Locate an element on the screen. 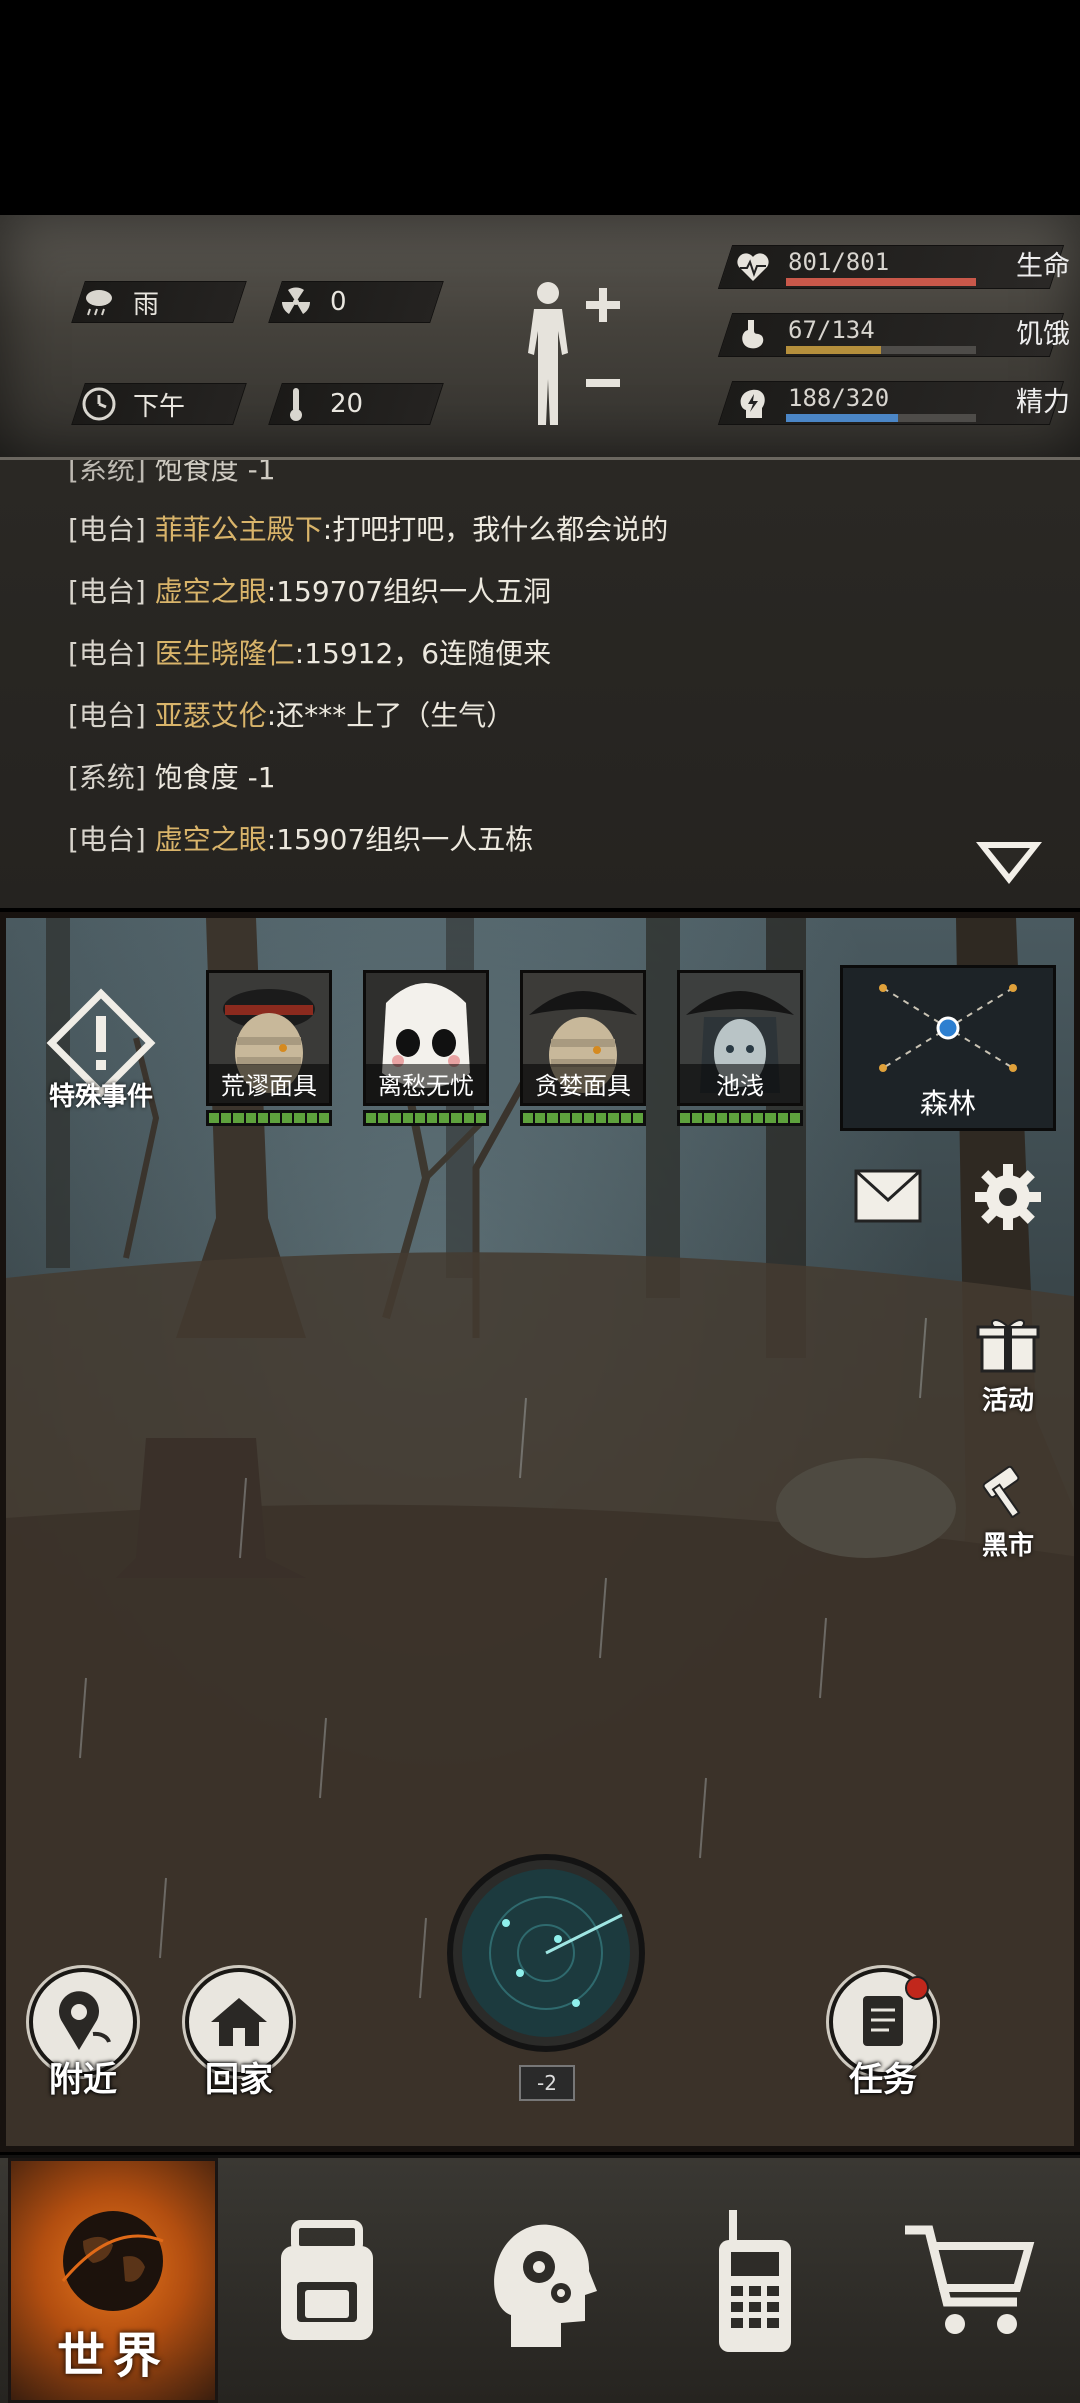 The width and height of the screenshot is (1080, 2403). skills-head-icon is located at coordinates (545, 2285).